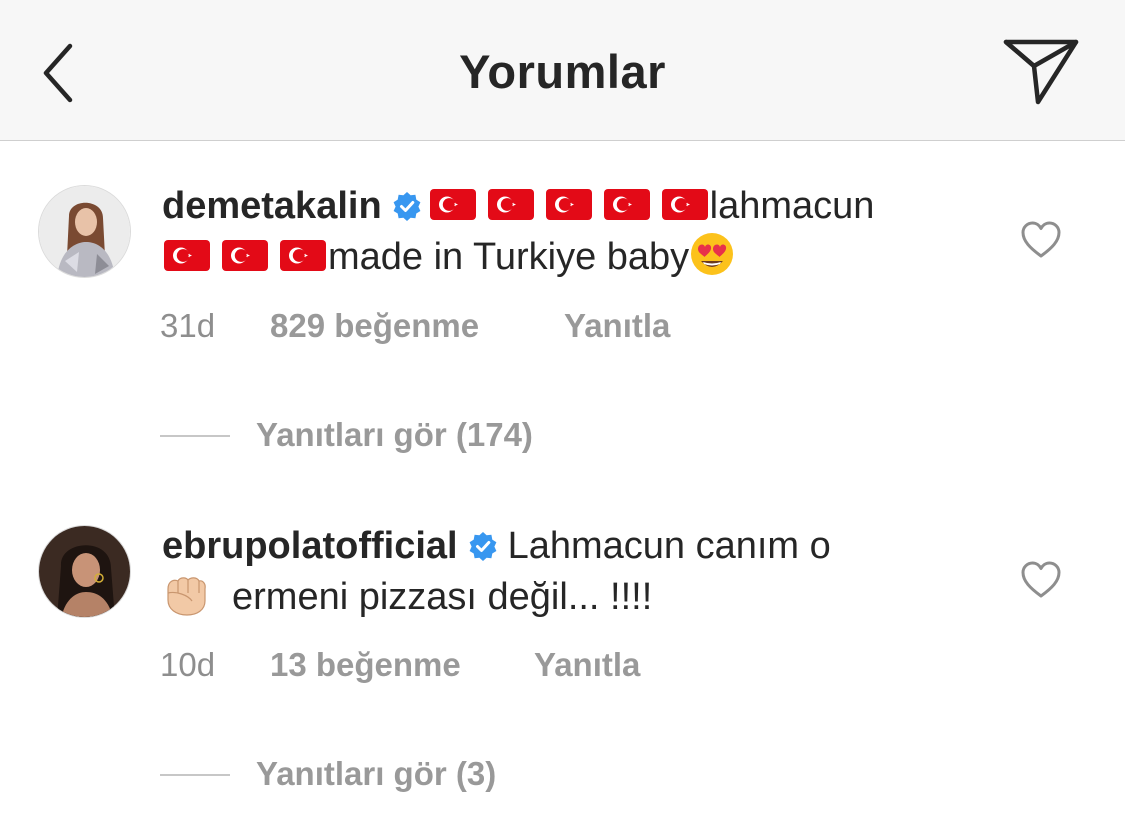 This screenshot has width=1125, height=837. What do you see at coordinates (509, 257) in the screenshot?
I see `comment-text-part2: made in Turkiye baby` at bounding box center [509, 257].